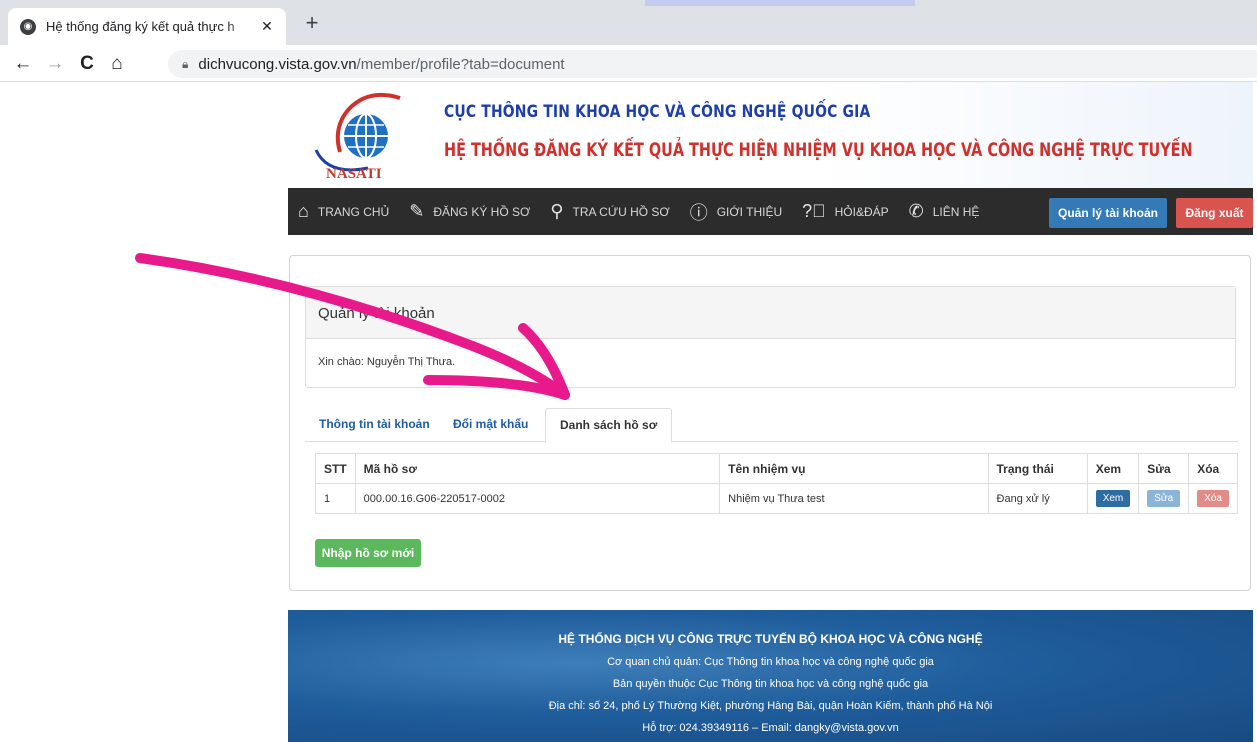 This screenshot has width=1257, height=742. What do you see at coordinates (609, 425) in the screenshot?
I see `tab-document-list: Danh sách hồ sơ` at bounding box center [609, 425].